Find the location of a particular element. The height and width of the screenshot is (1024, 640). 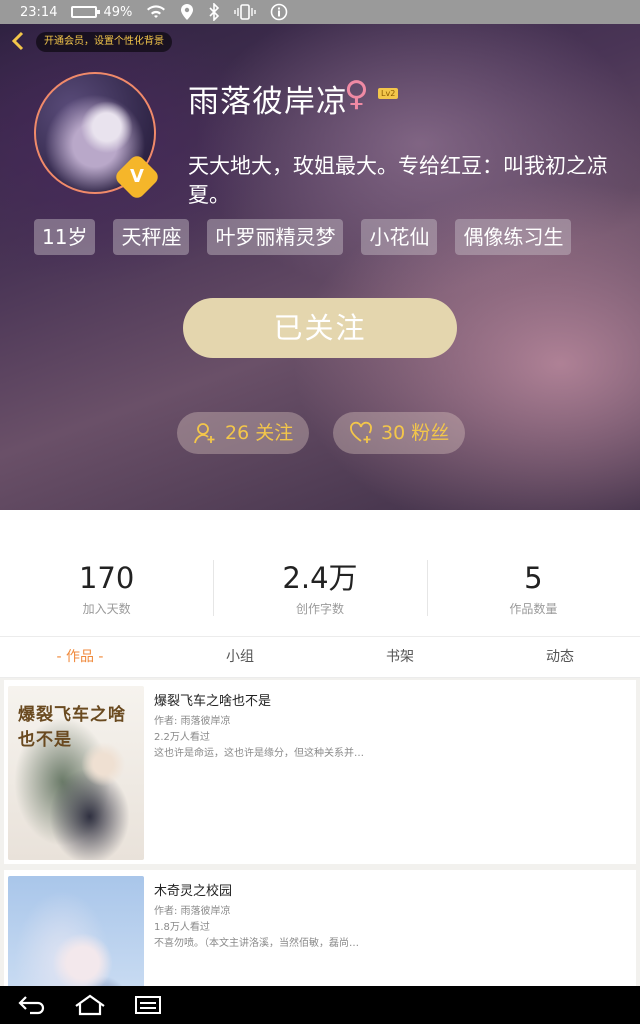

following-count: 26 关注 is located at coordinates (259, 433).